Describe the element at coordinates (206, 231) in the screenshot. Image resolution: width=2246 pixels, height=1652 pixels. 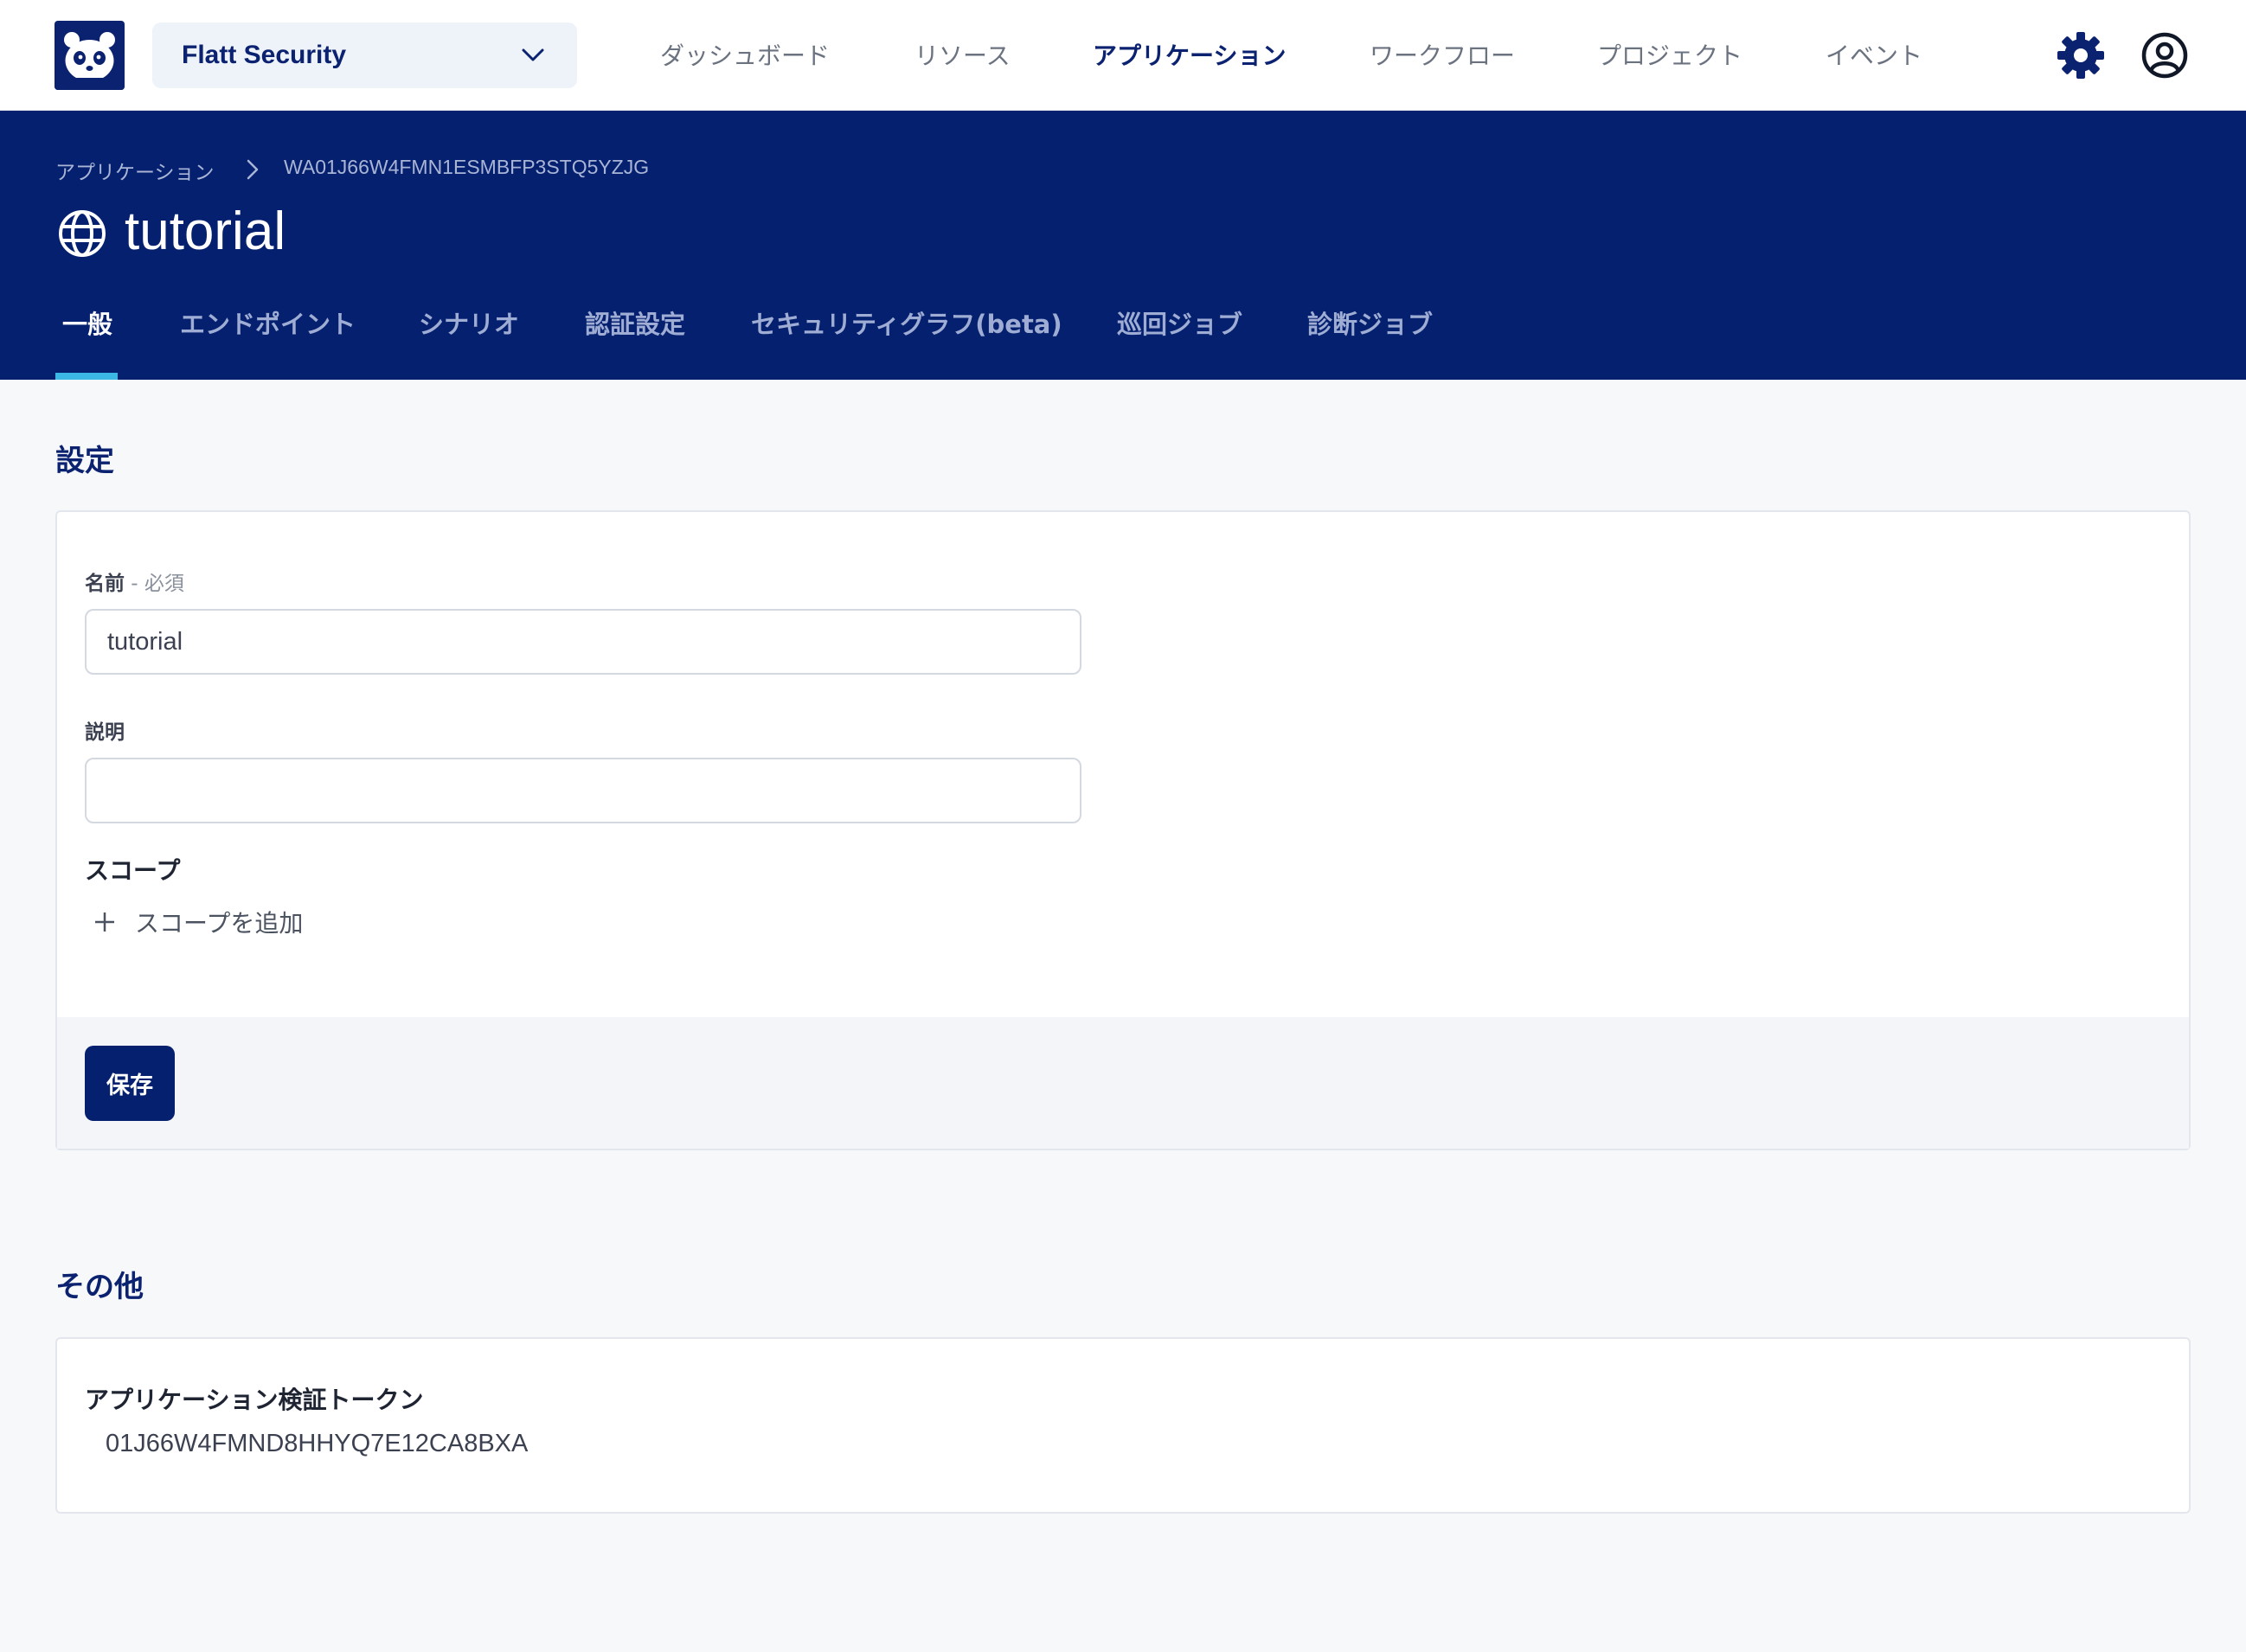
I see `page-title: tutorial` at that location.